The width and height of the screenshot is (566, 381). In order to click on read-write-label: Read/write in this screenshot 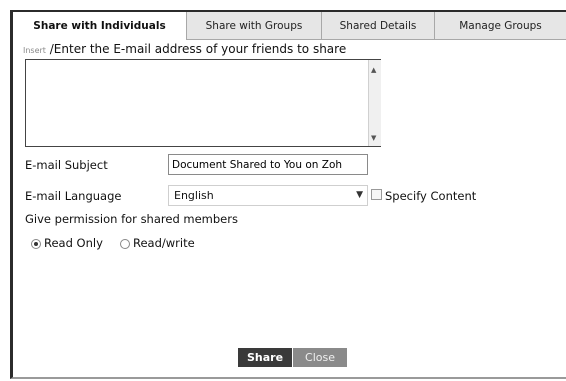, I will do `click(164, 243)`.